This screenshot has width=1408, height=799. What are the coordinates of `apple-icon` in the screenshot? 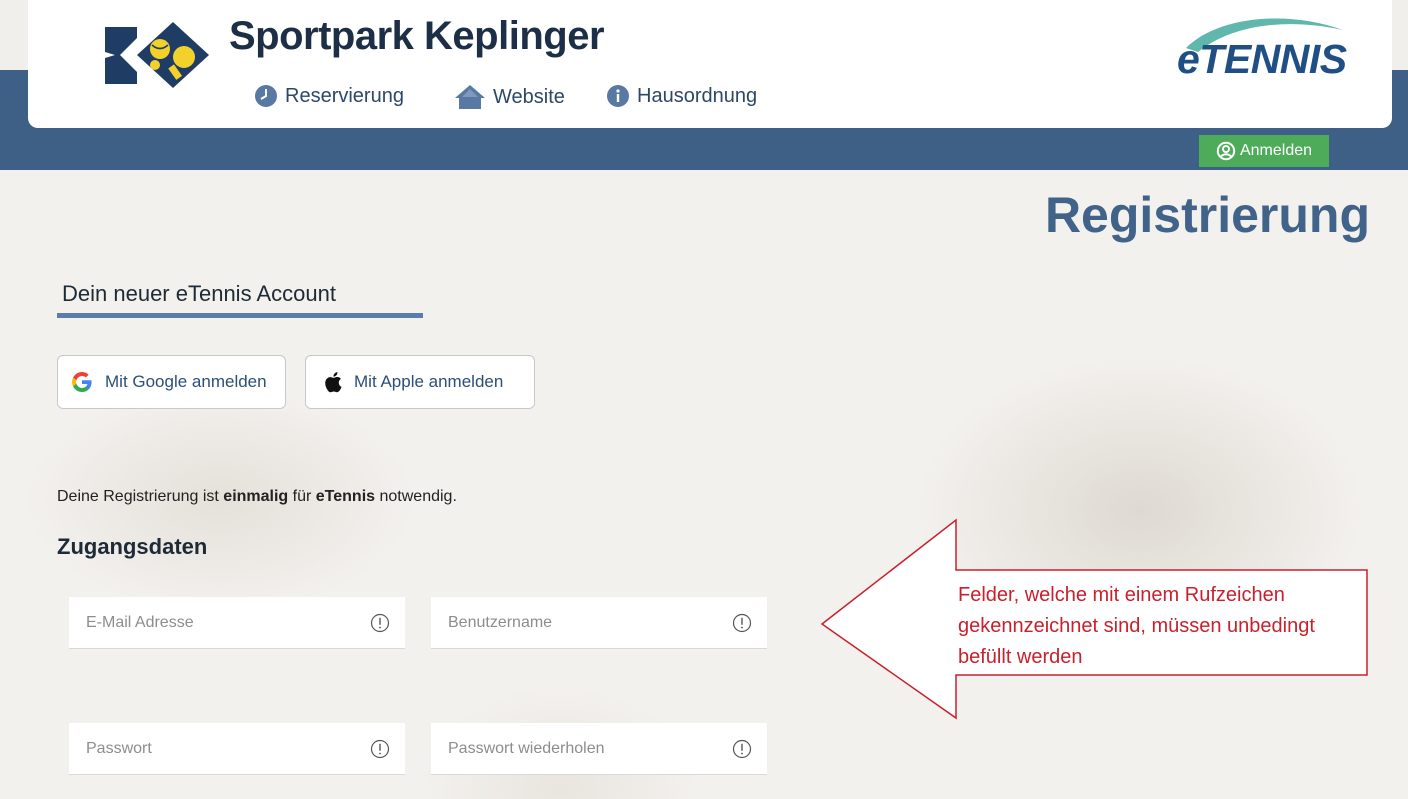 It's located at (333, 382).